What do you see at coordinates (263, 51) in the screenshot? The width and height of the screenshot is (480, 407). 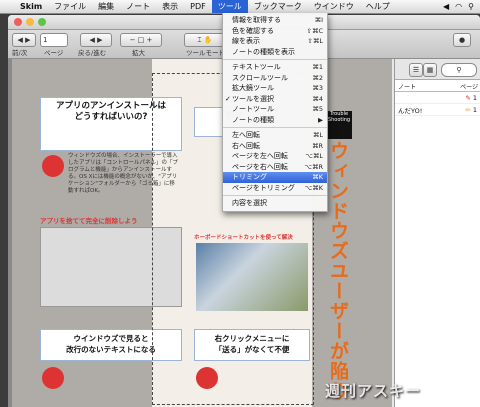 I see `menu-item-label: ノートの種類を表示` at bounding box center [263, 51].